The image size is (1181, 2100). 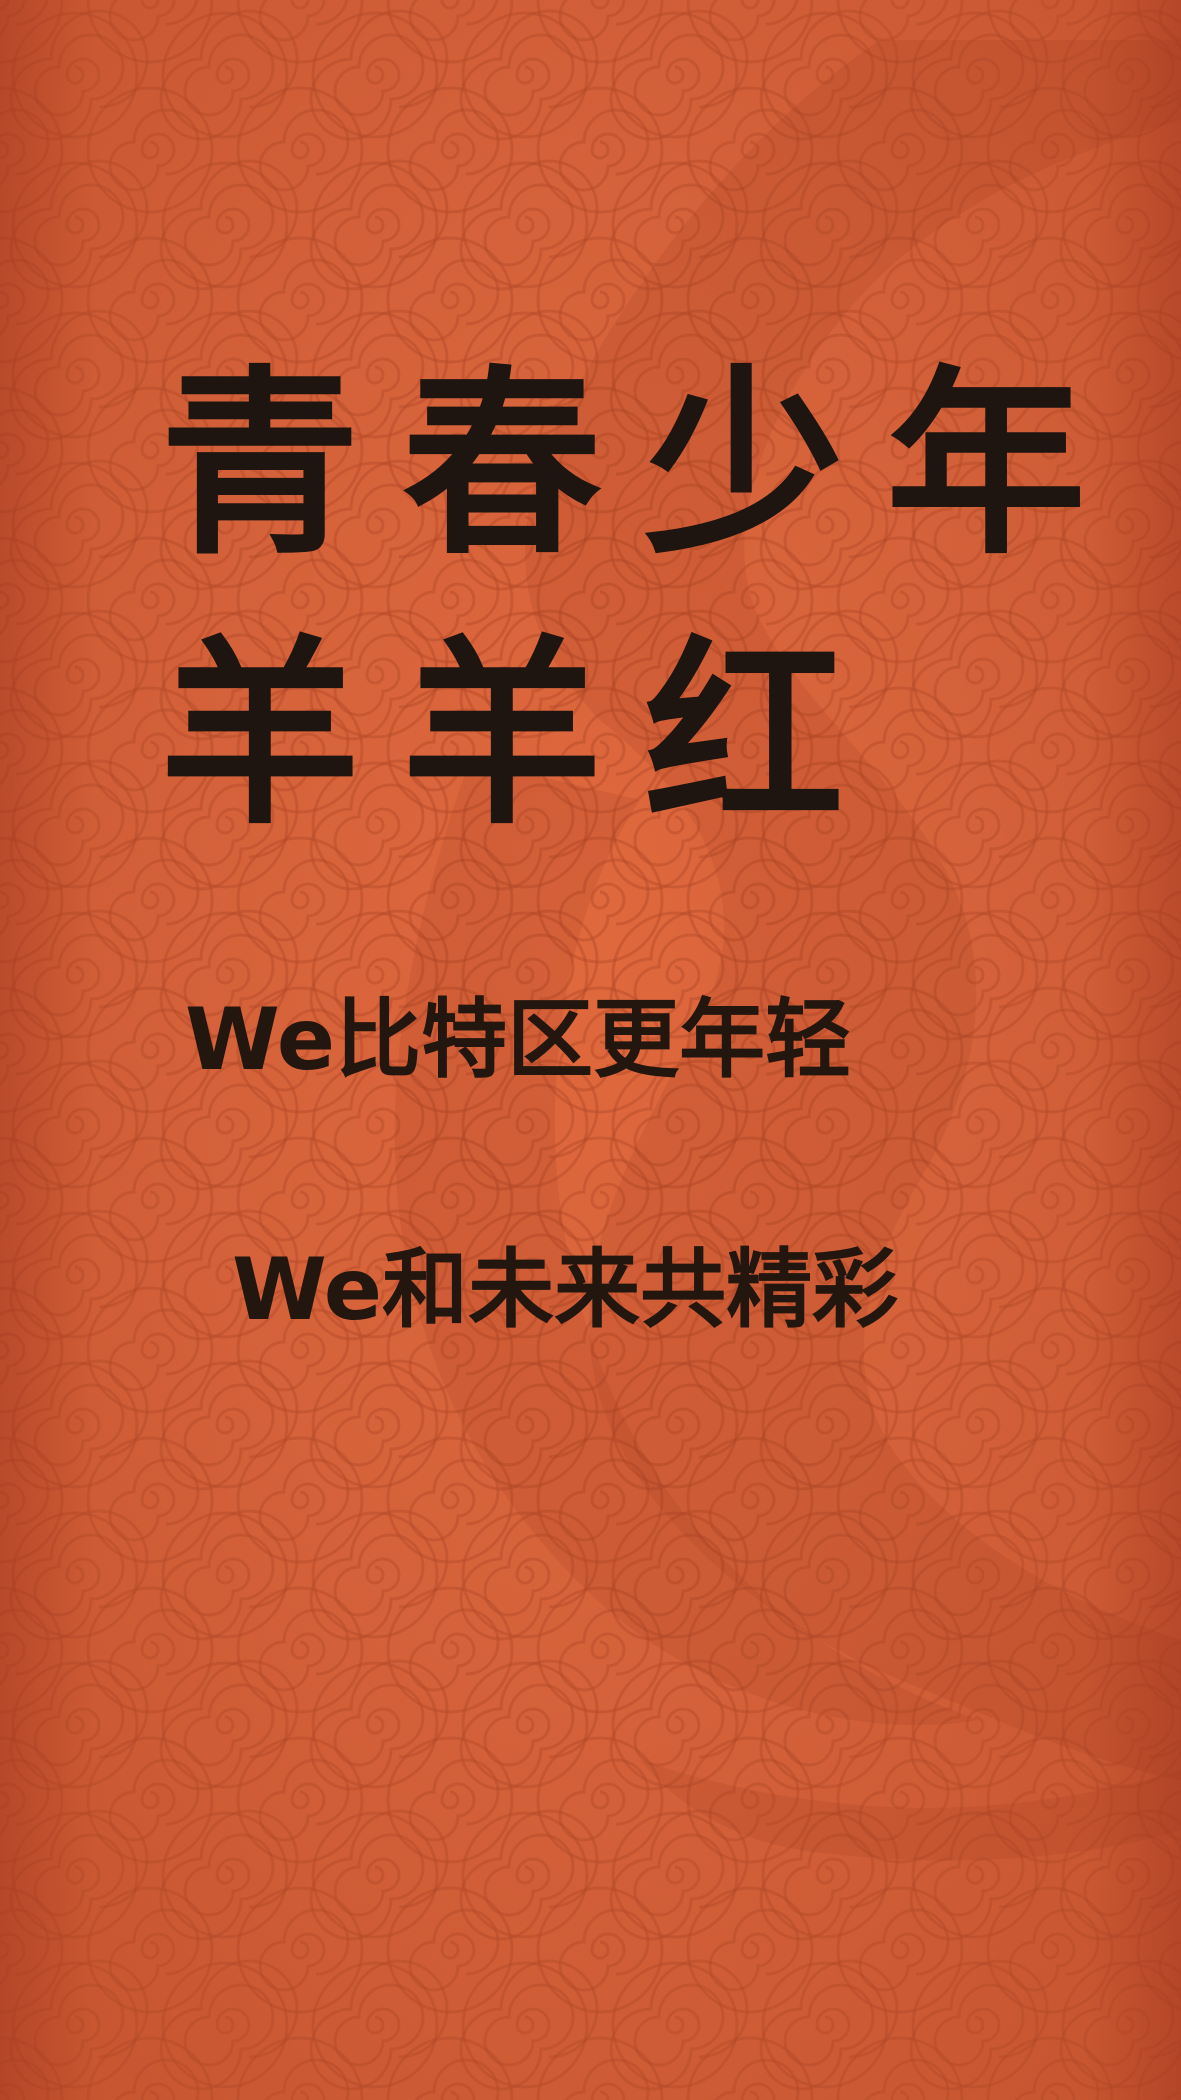 I want to click on headline-line-1: 青春少年, so click(x=644, y=464).